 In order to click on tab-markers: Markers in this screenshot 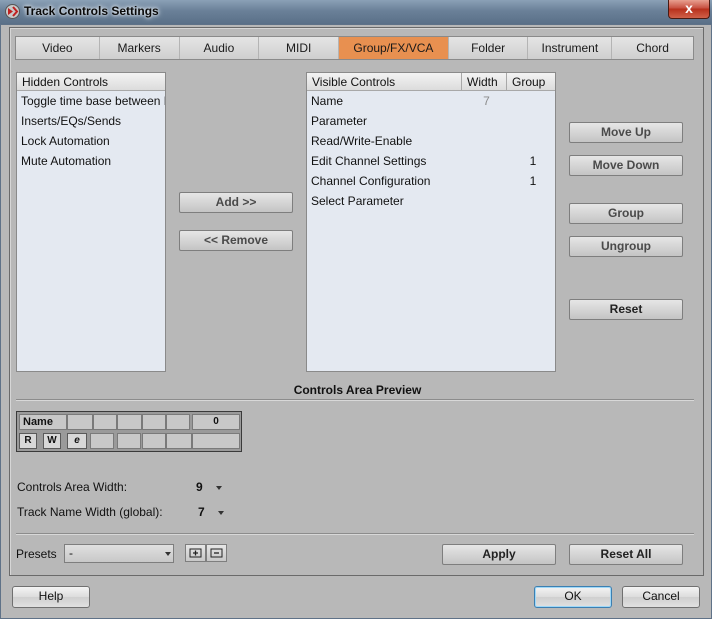, I will do `click(139, 48)`.